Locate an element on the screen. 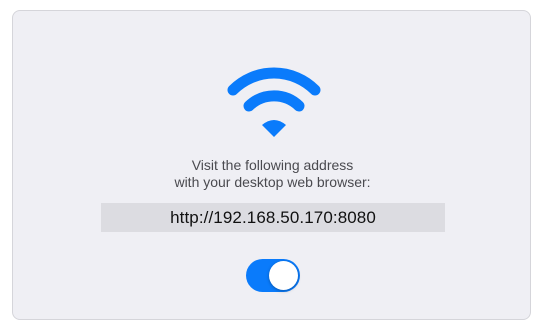  instructions-line-1: Visit the following address is located at coordinates (272, 165).